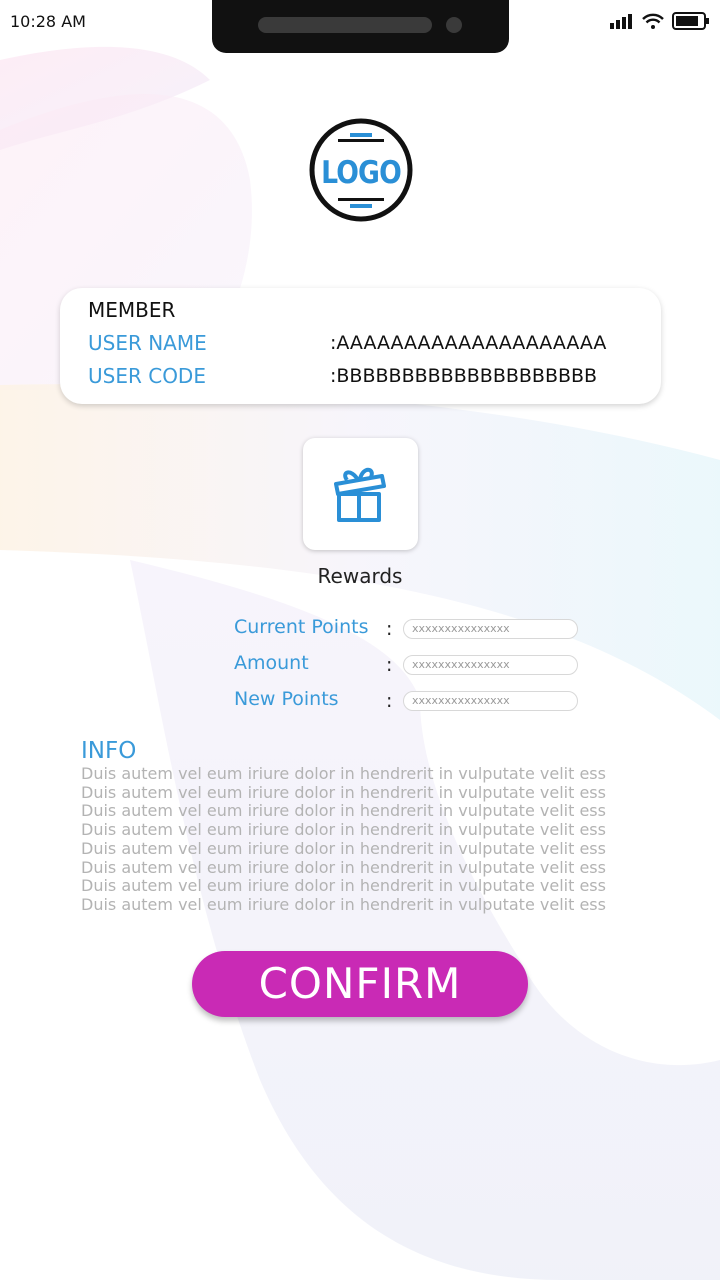 The image size is (720, 1280). I want to click on current-points-label: Current Points, so click(301, 627).